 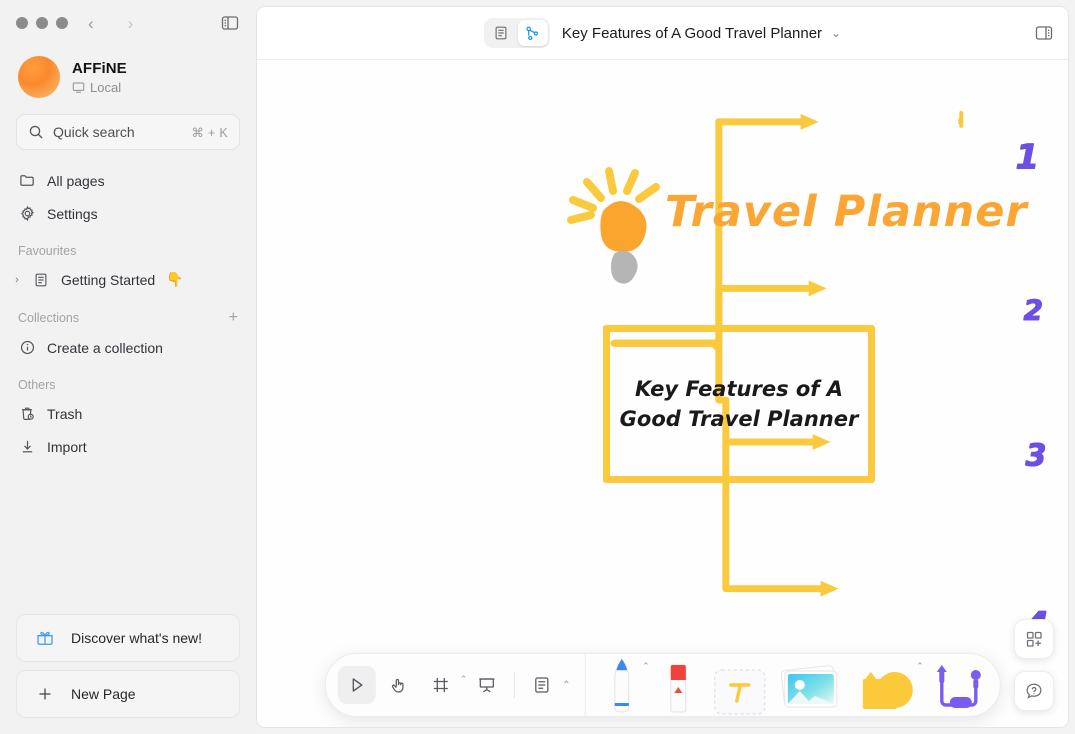 I want to click on folder-icon, so click(x=27, y=181).